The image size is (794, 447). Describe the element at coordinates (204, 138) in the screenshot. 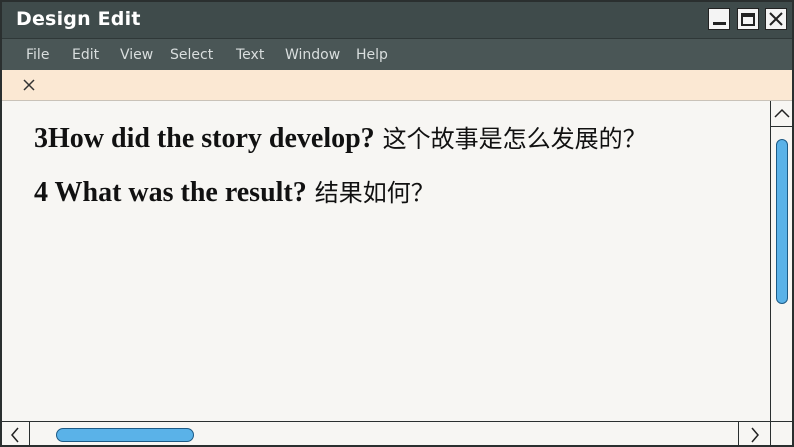

I see `english-text: 3How did the story develop?` at that location.